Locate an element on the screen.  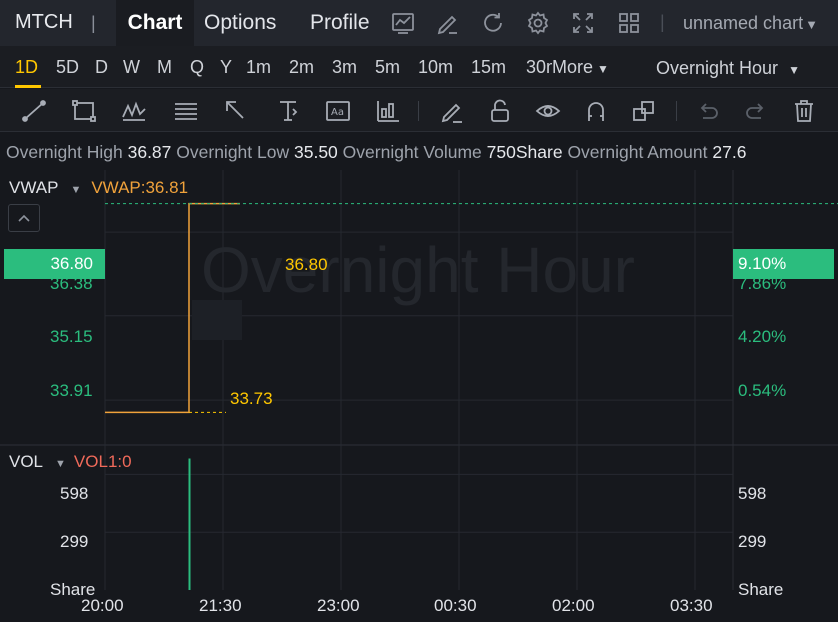
timeframe-5d: 5D is located at coordinates (67, 67).